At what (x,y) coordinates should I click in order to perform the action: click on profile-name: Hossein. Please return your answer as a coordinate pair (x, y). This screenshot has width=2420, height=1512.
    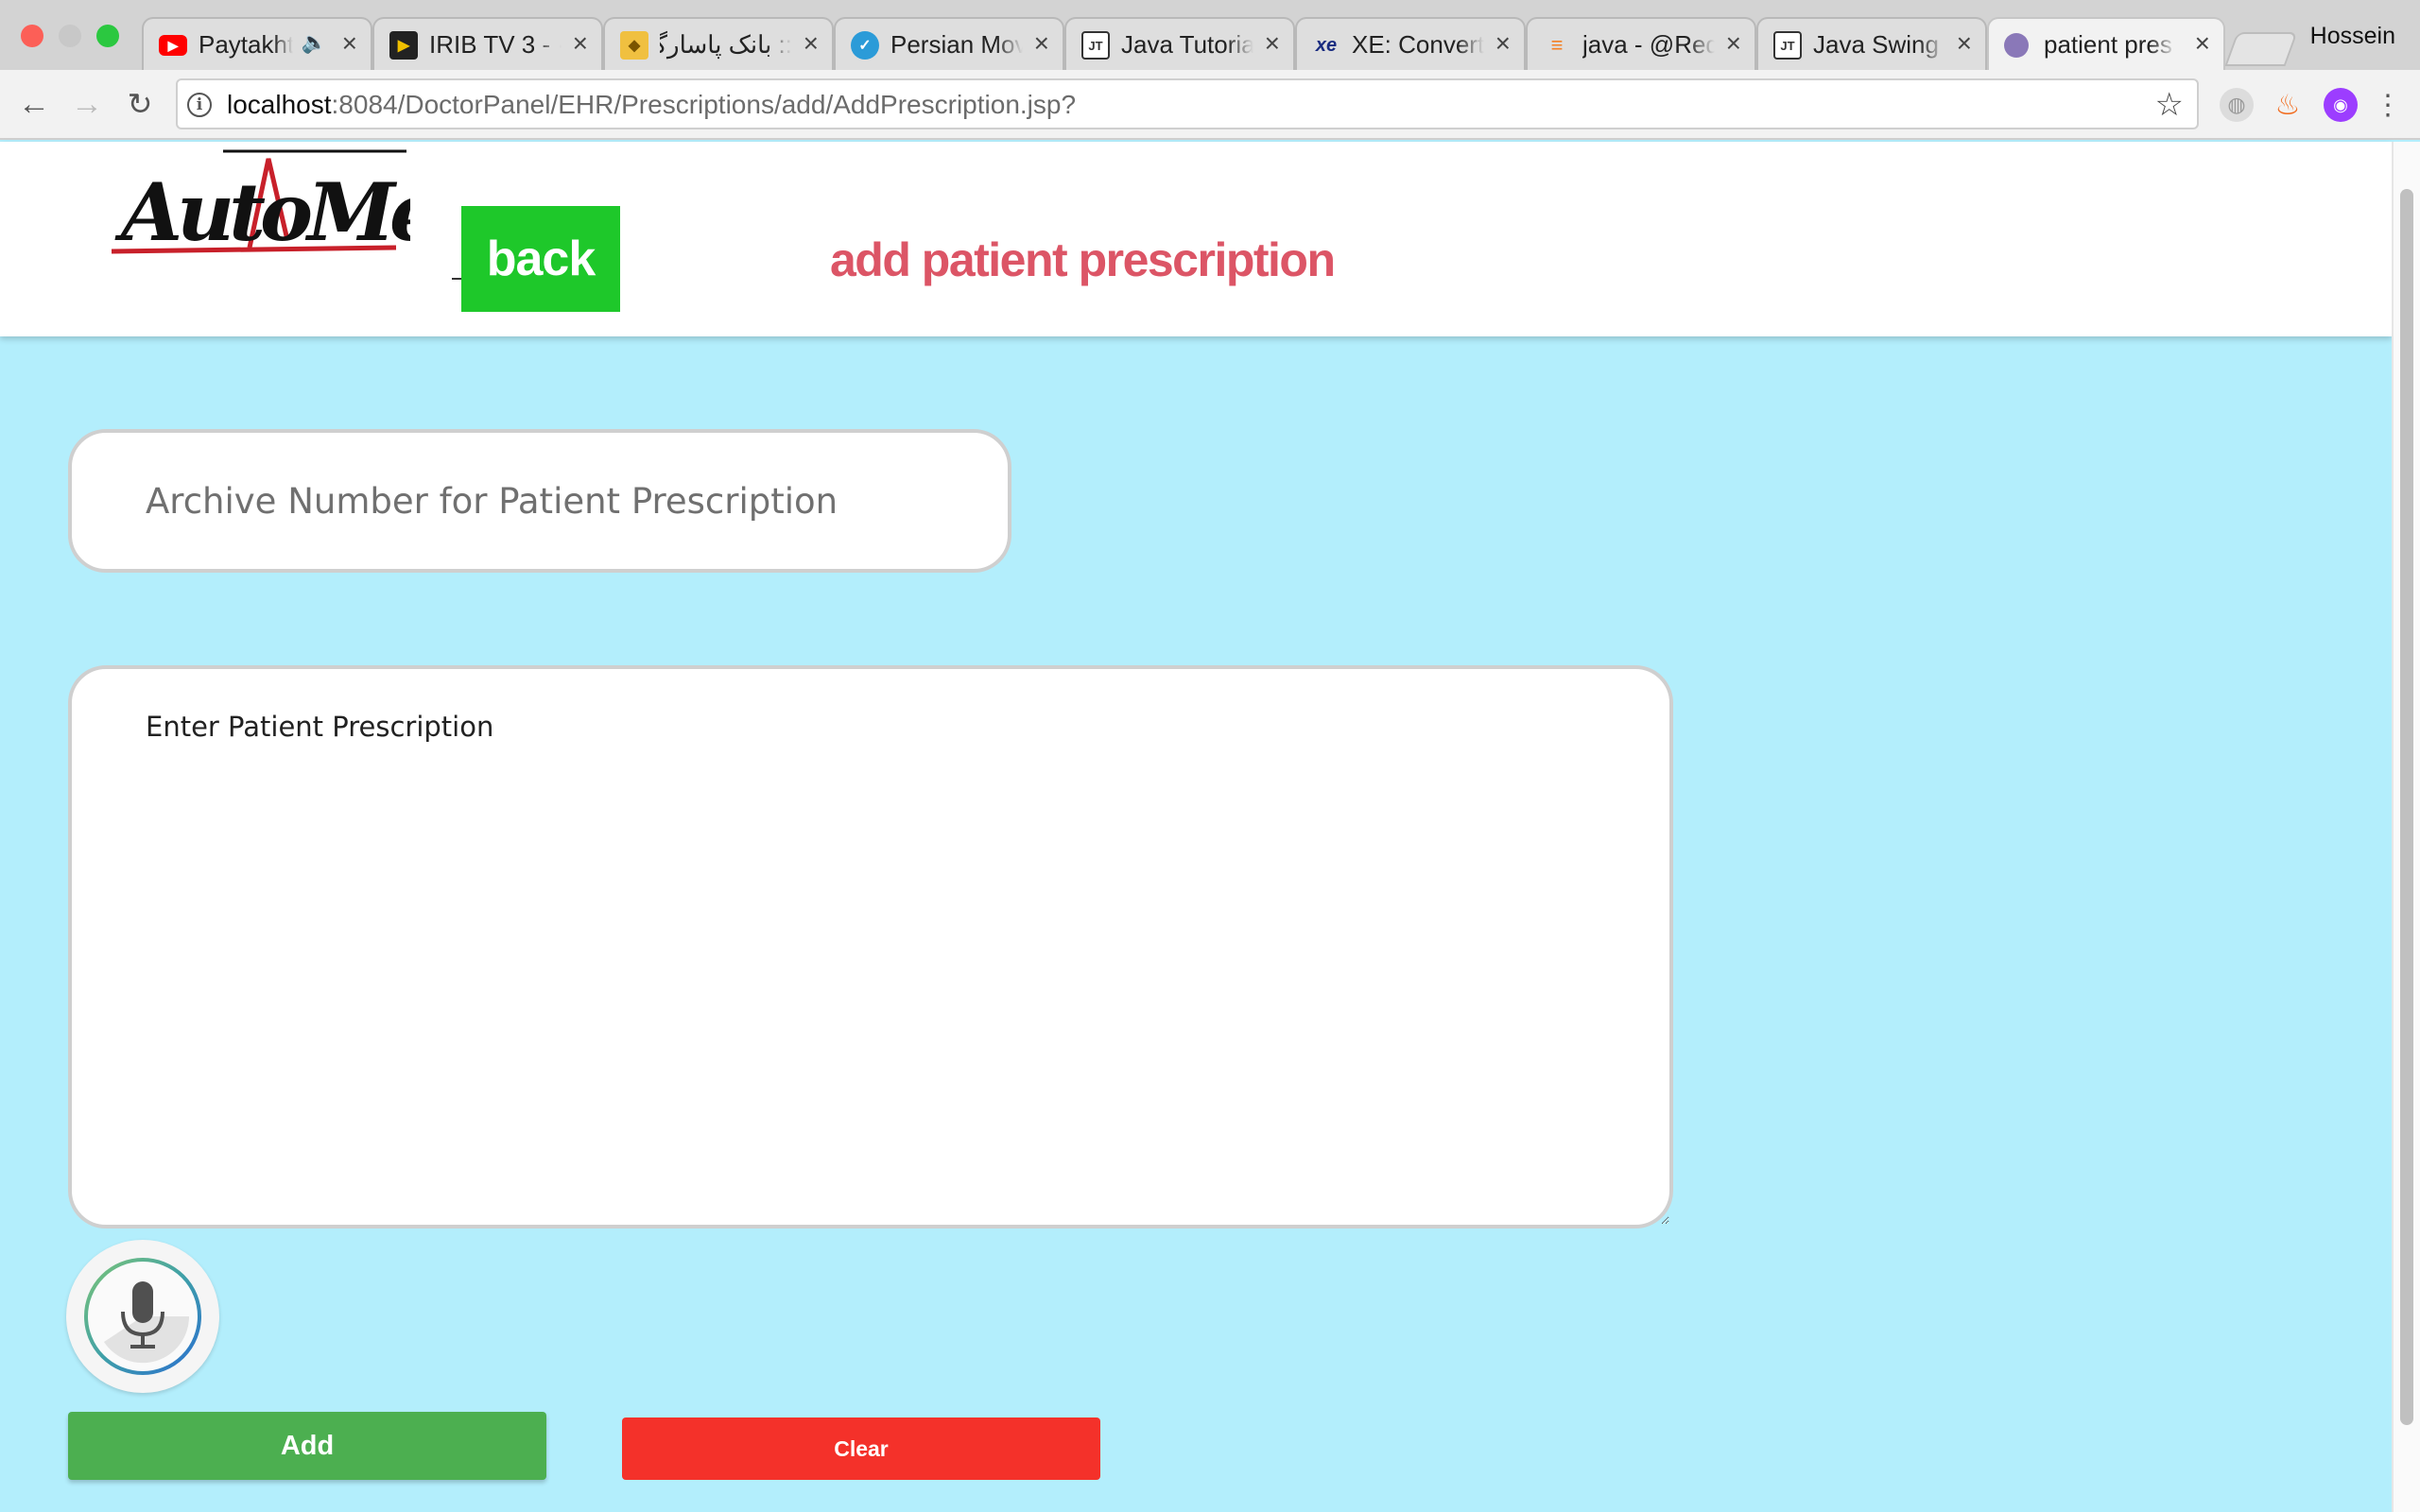
    Looking at the image, I should click on (2352, 36).